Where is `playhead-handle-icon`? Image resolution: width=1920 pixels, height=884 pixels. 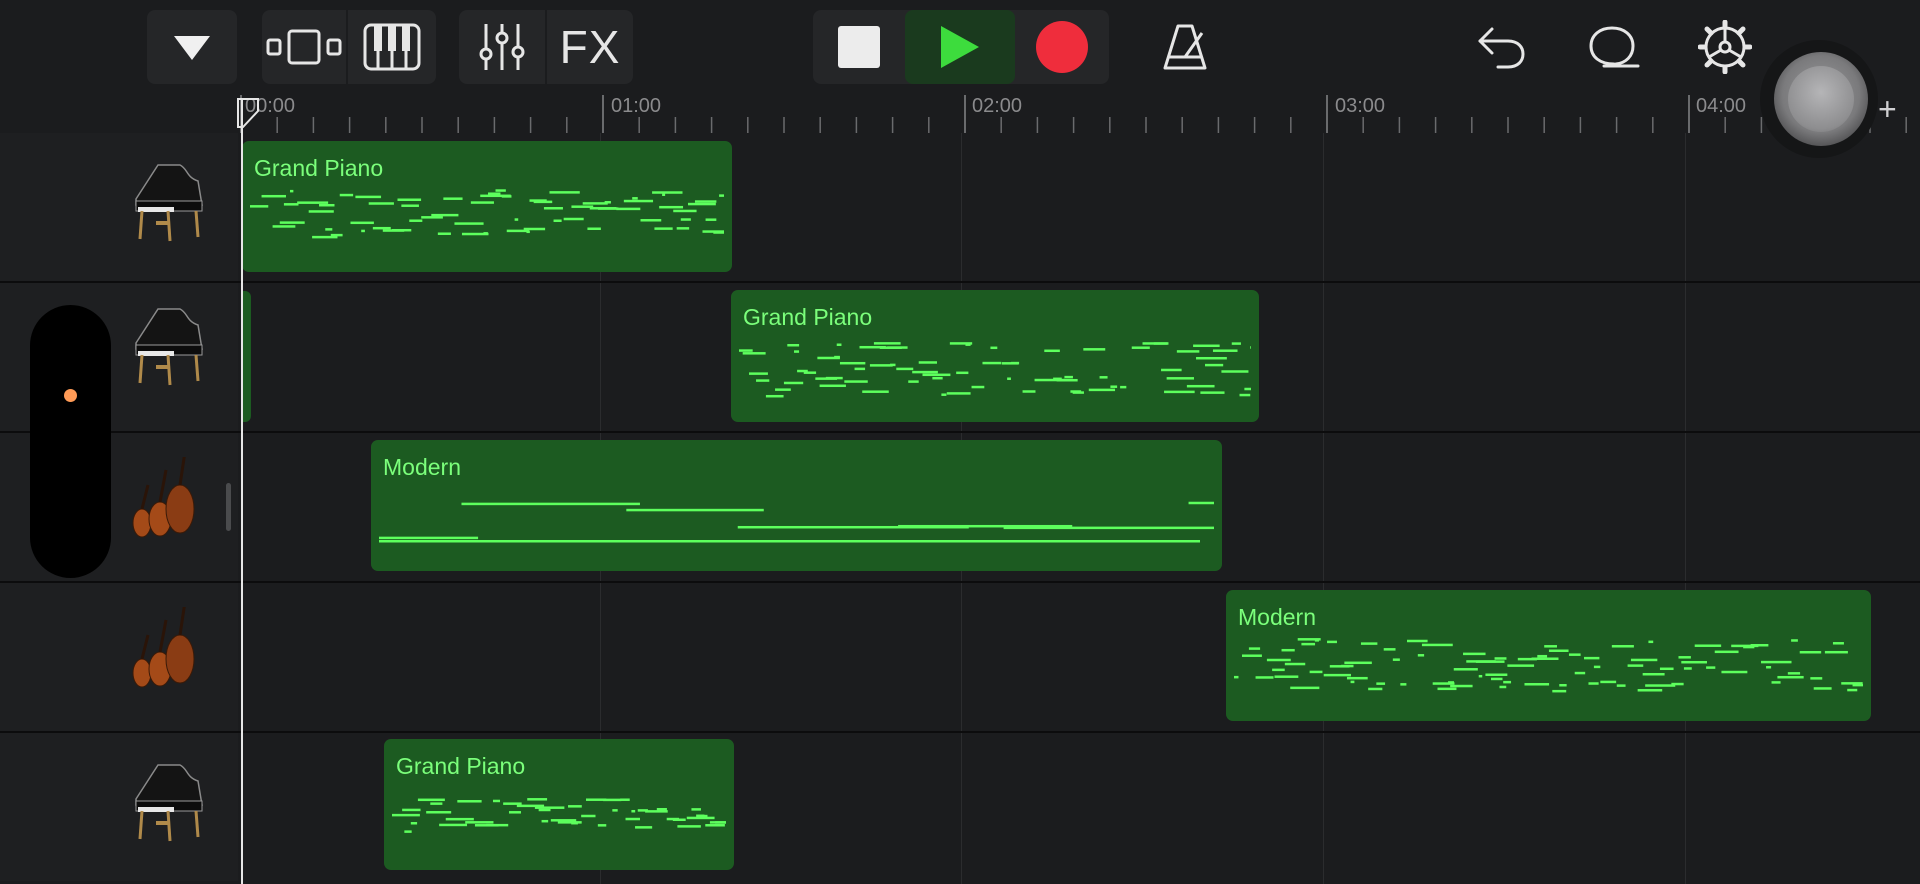
playhead-handle-icon is located at coordinates (248, 113).